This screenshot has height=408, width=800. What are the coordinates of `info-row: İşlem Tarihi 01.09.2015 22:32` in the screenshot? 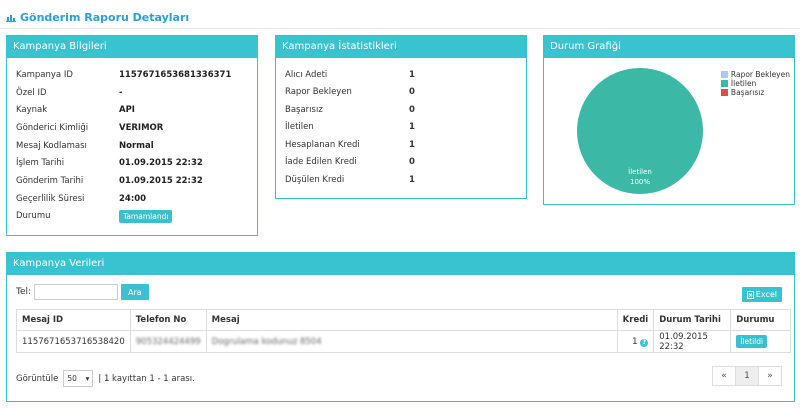 It's located at (123, 163).